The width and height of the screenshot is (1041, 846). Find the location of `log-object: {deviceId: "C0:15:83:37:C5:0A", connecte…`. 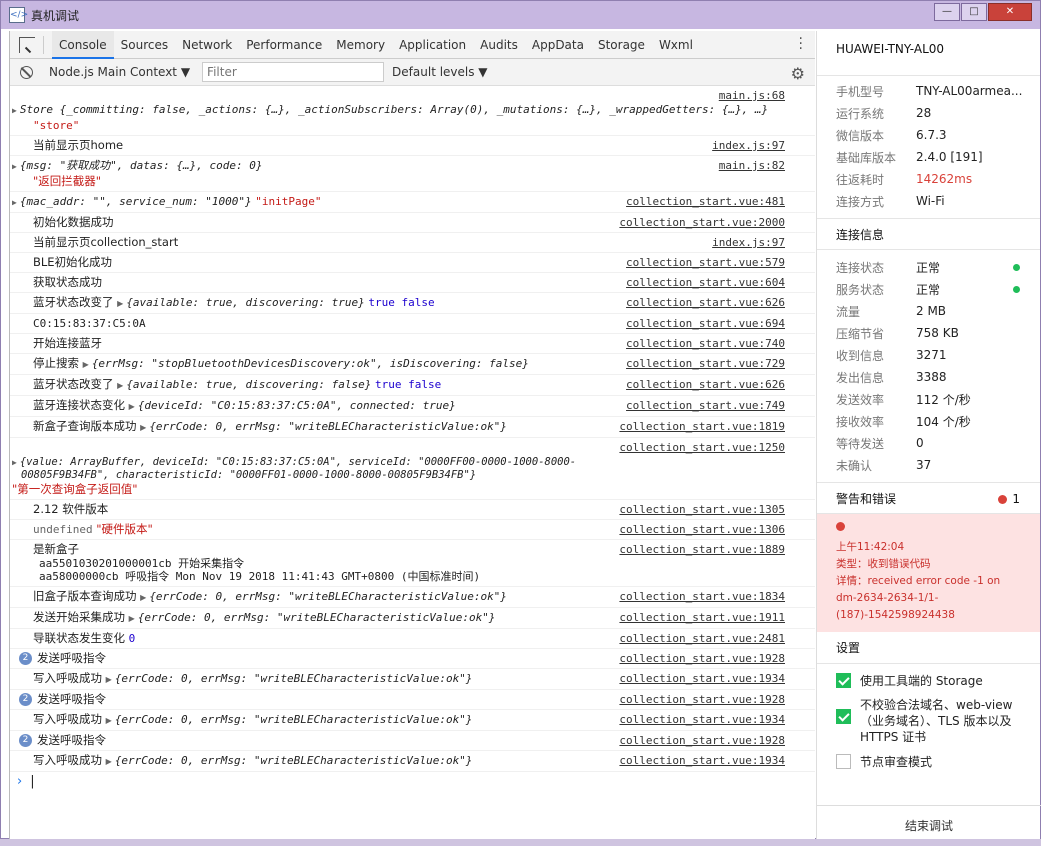

log-object: {deviceId: "C0:15:83:37:C5:0A", connecte… is located at coordinates (297, 405).